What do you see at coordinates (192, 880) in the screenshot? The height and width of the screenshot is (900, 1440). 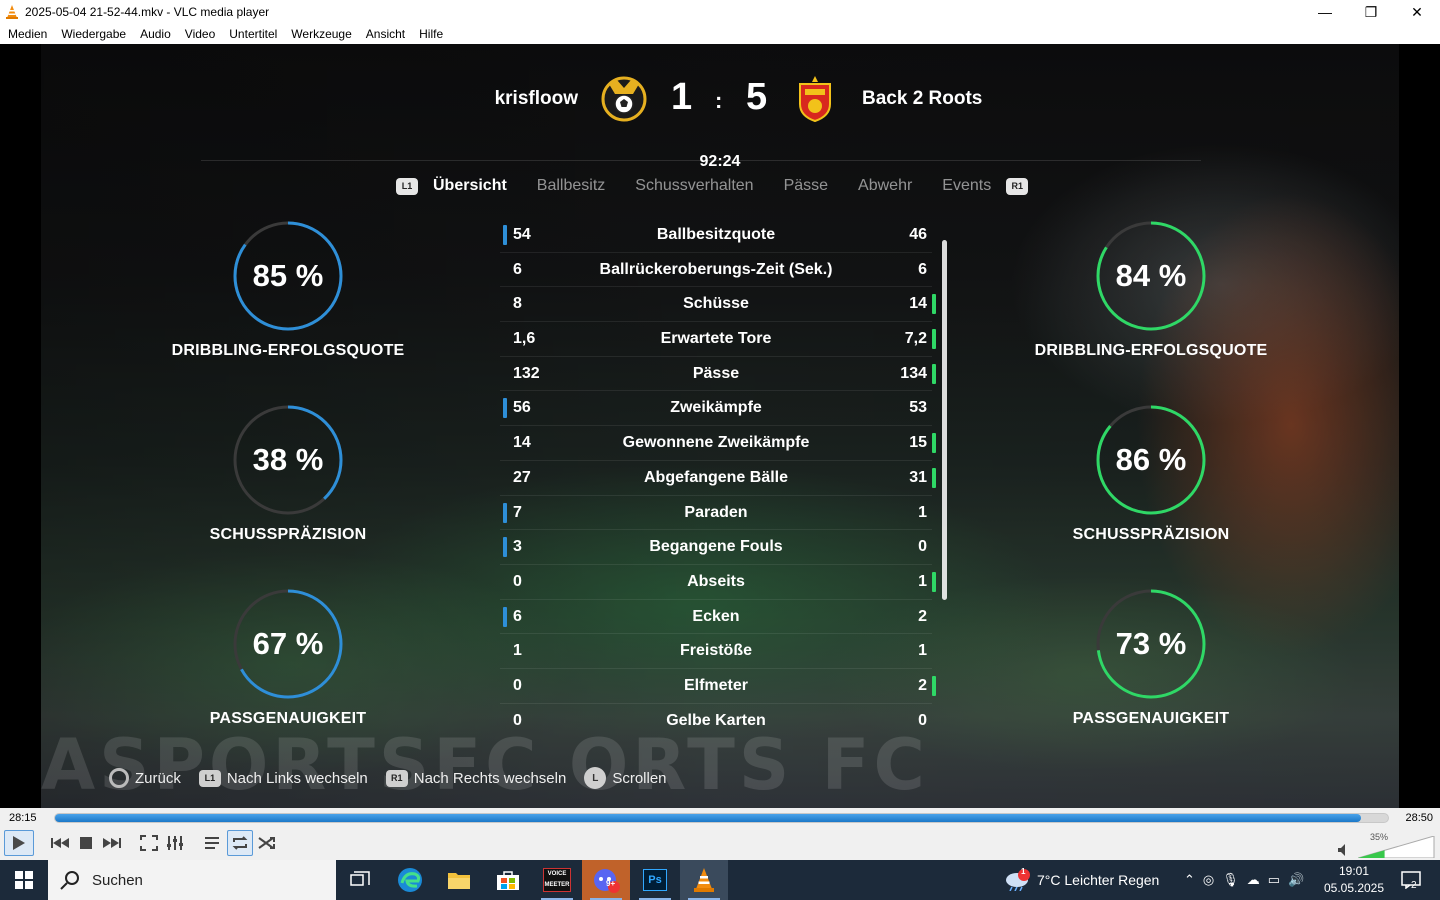 I see `taskbar-search: Suchen` at bounding box center [192, 880].